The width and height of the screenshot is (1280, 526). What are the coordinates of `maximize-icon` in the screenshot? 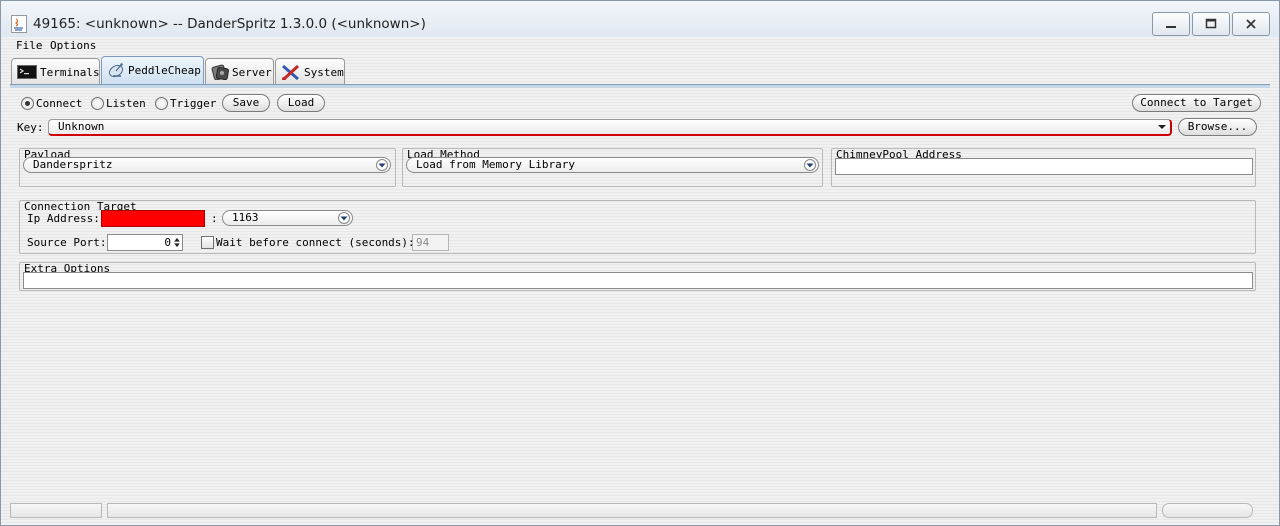 It's located at (1211, 23).